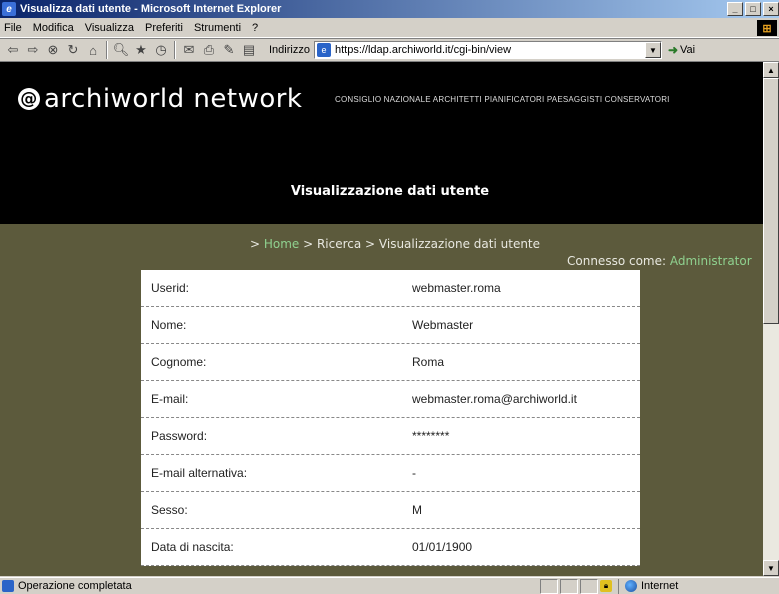  I want to click on field-label: Password:, so click(179, 436).